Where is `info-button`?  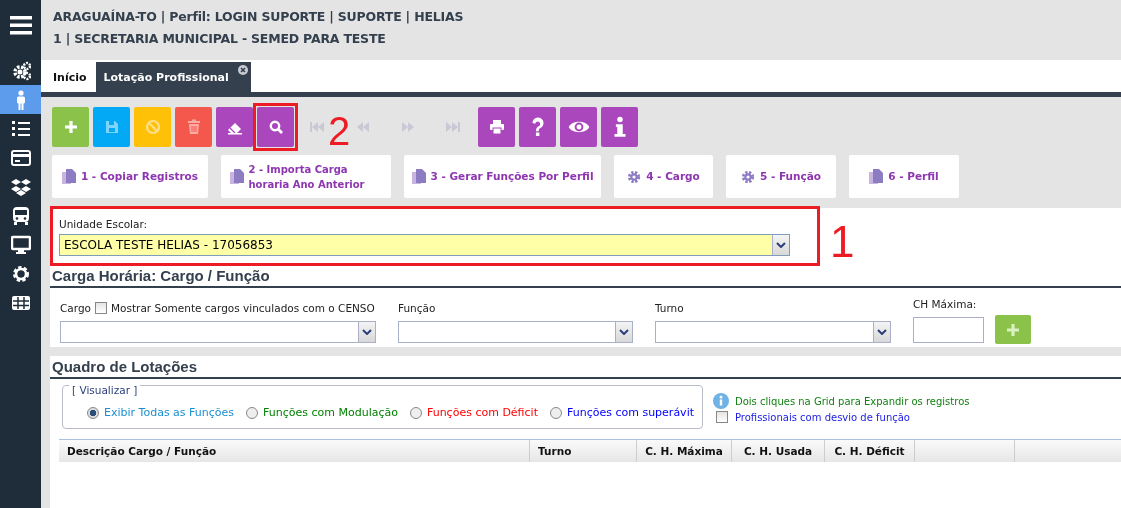
info-button is located at coordinates (619, 127).